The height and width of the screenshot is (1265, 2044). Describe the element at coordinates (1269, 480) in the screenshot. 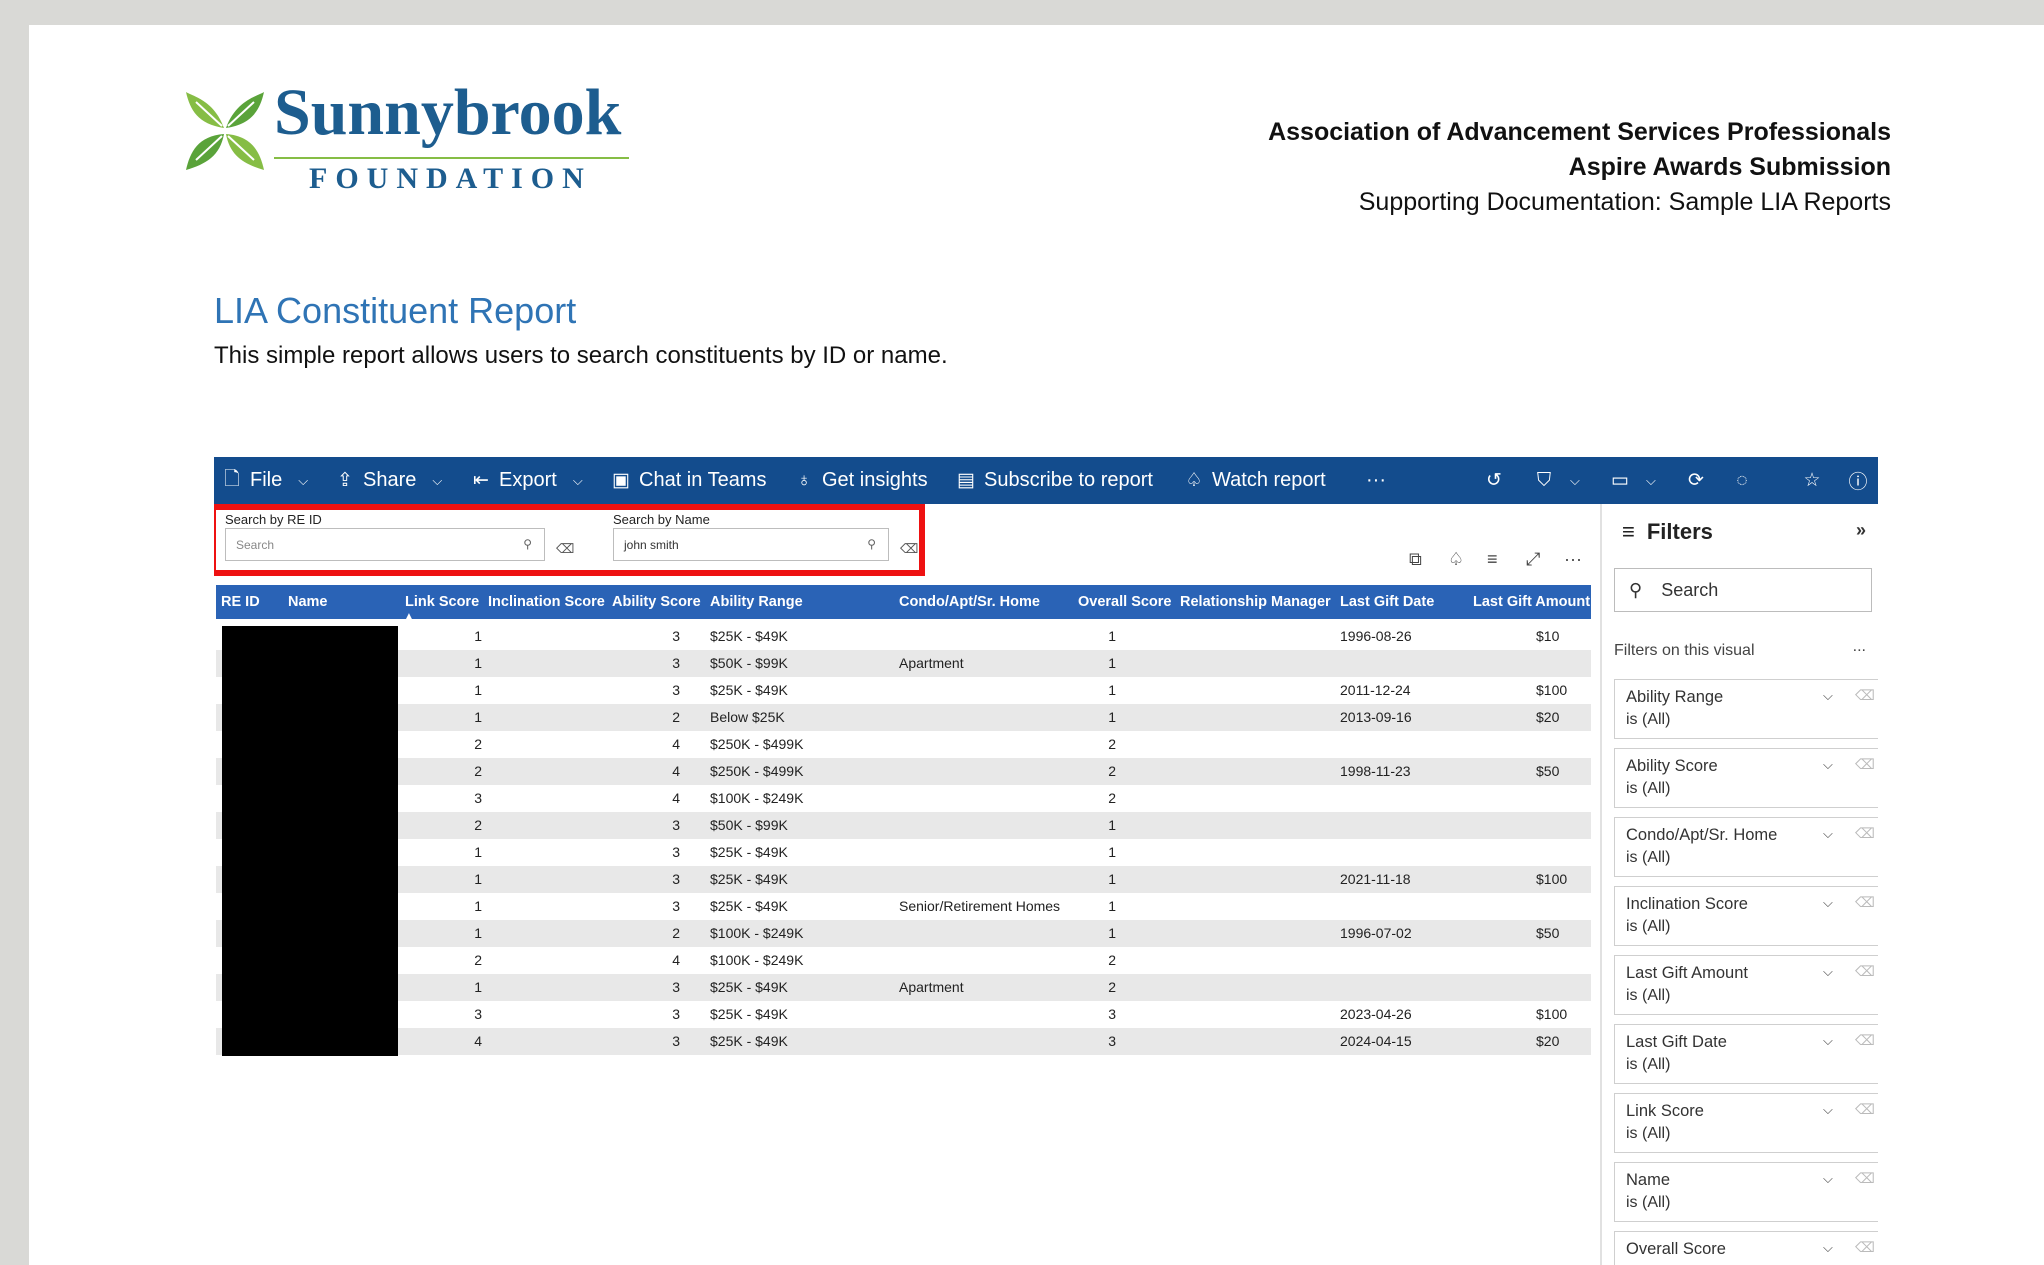

I see `watch-label: Watch report` at that location.